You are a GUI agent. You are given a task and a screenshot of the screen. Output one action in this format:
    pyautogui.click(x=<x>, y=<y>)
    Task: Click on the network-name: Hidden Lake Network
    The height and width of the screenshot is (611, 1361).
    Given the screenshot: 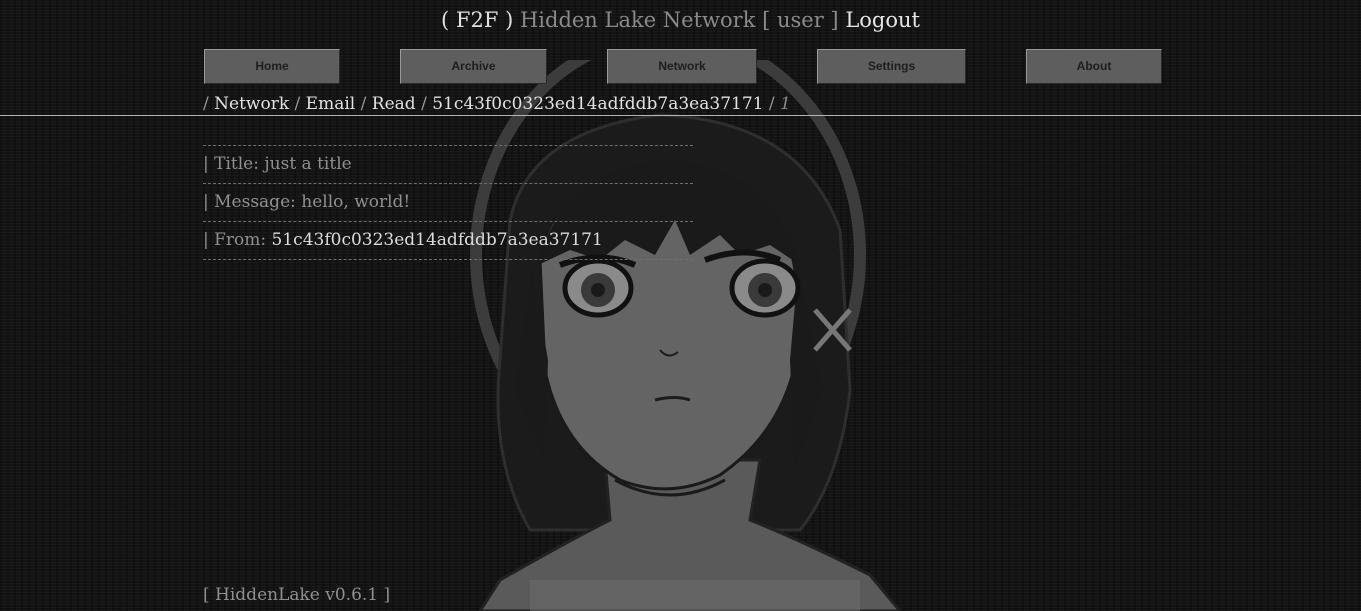 What is the action you would take?
    pyautogui.click(x=637, y=20)
    